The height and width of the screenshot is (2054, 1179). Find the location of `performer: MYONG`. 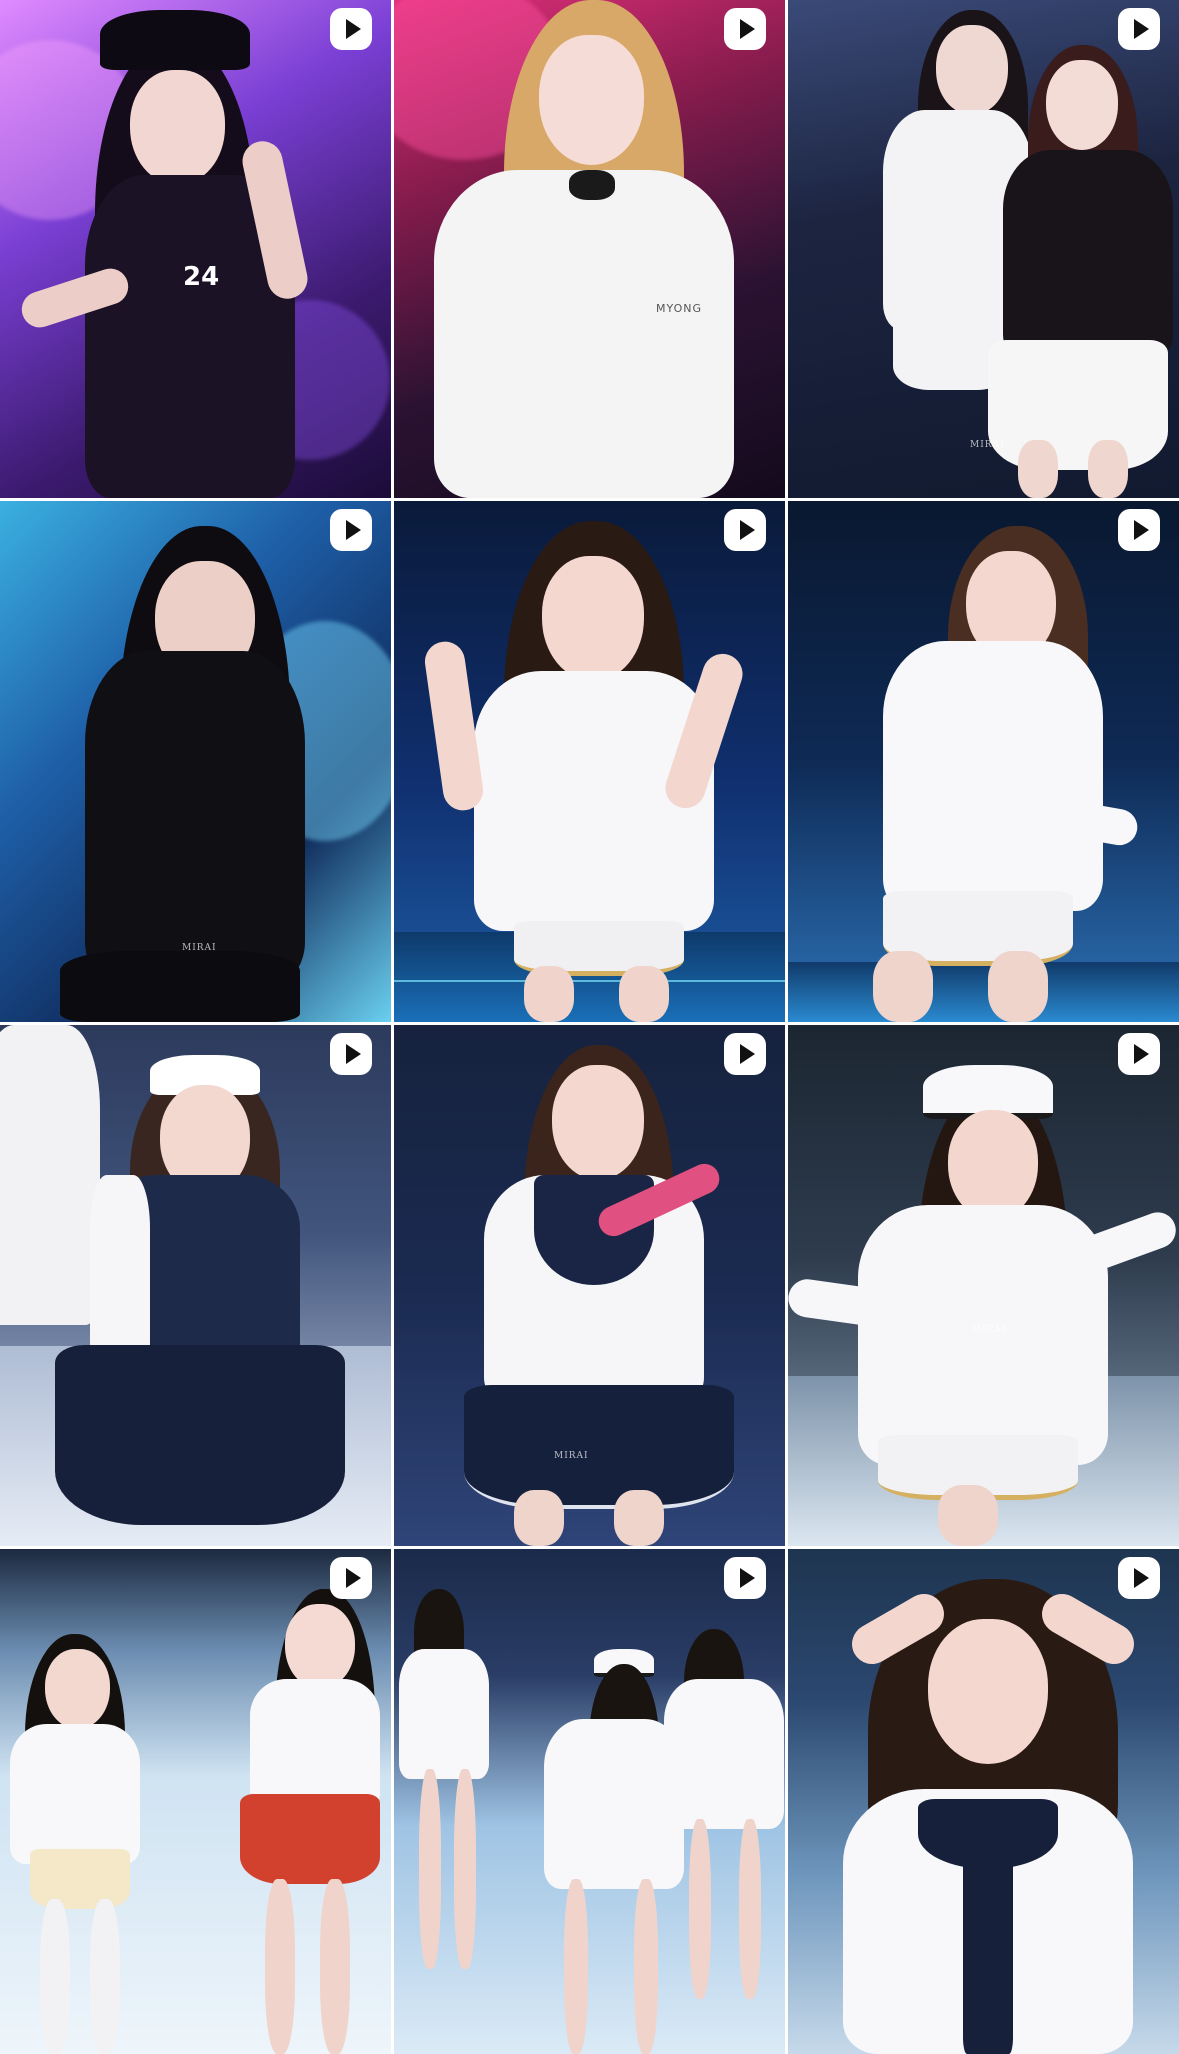

performer: MYONG is located at coordinates (589, 249).